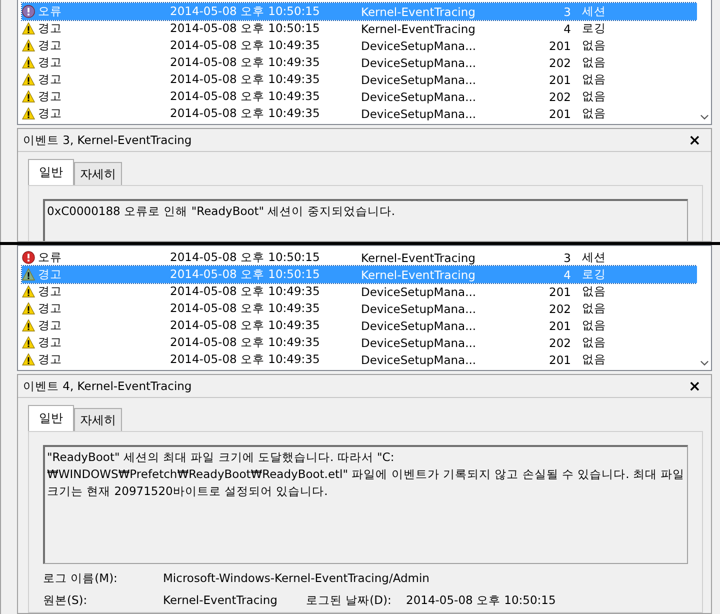  Describe the element at coordinates (221, 211) in the screenshot. I see `event-message: 0xC0000188 오류로 인해 "ReadyBoot" 세션이 중지되었습니다.` at that location.